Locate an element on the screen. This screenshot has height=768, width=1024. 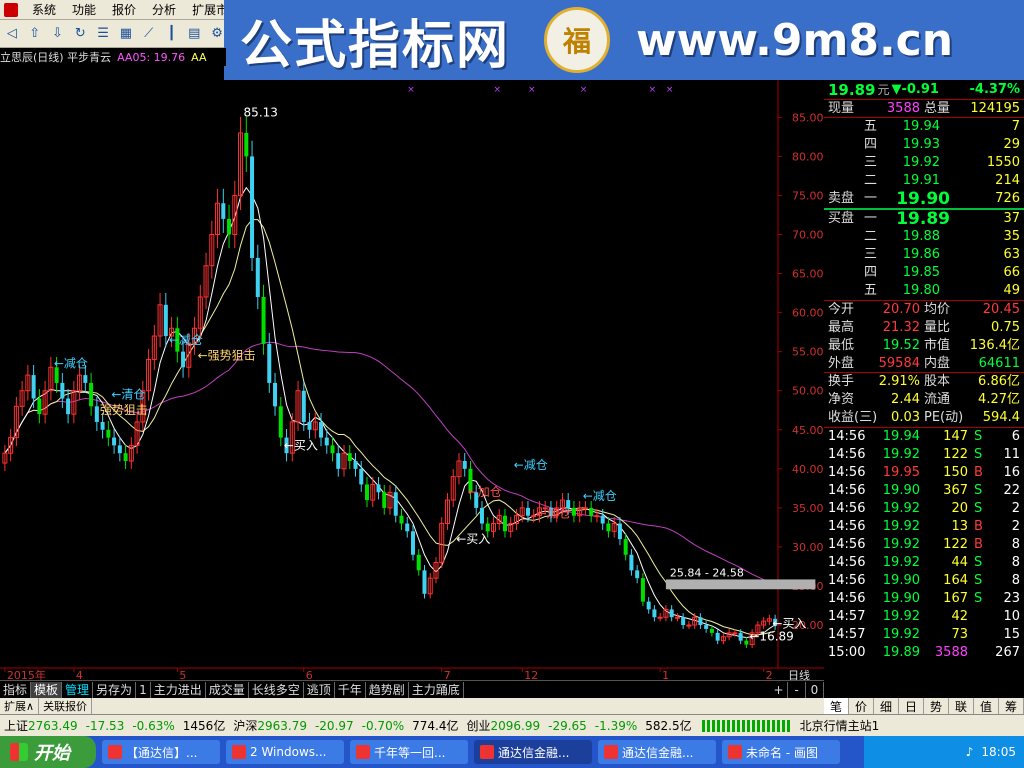
indicator-tab: 另存为 is located at coordinates (115, 689).